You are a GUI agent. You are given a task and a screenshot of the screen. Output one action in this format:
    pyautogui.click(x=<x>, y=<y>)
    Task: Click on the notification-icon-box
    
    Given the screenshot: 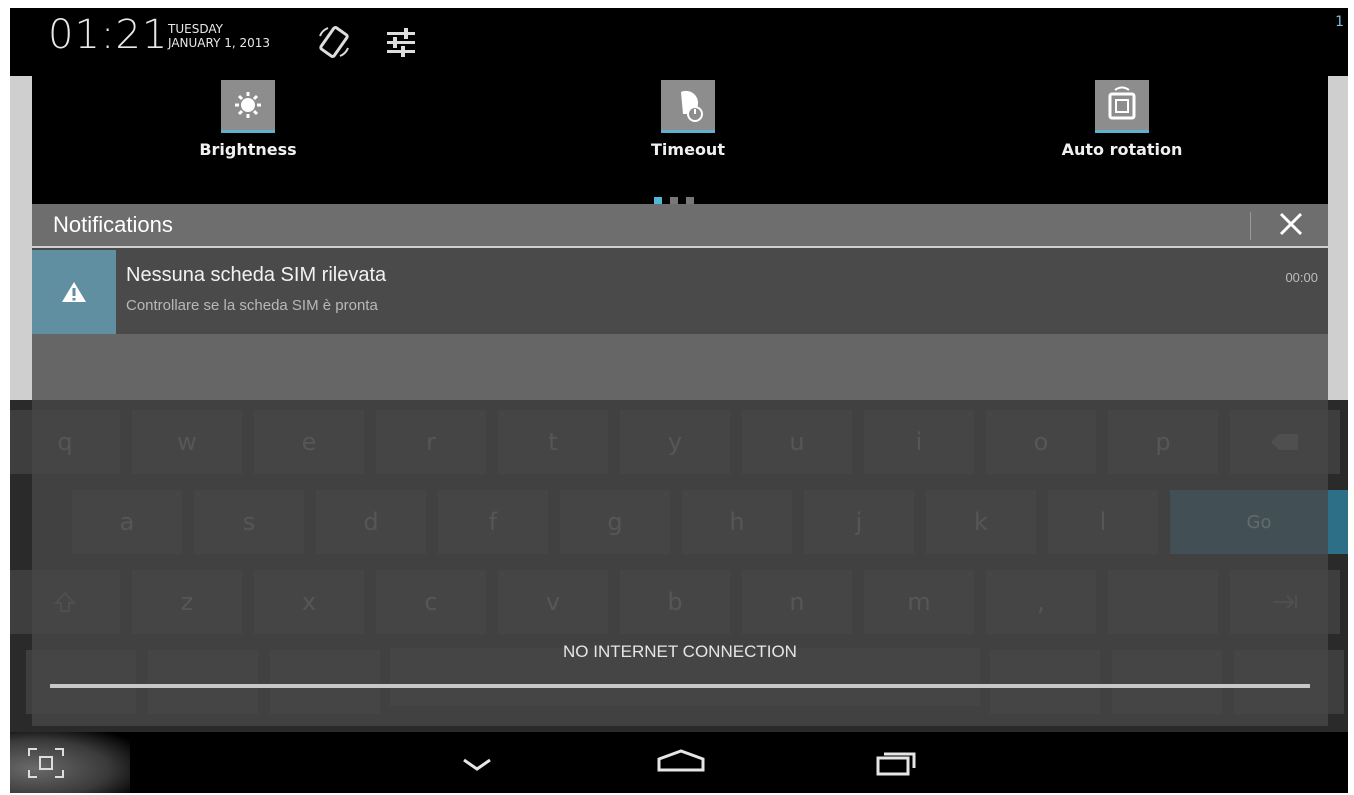 What is the action you would take?
    pyautogui.click(x=74, y=292)
    